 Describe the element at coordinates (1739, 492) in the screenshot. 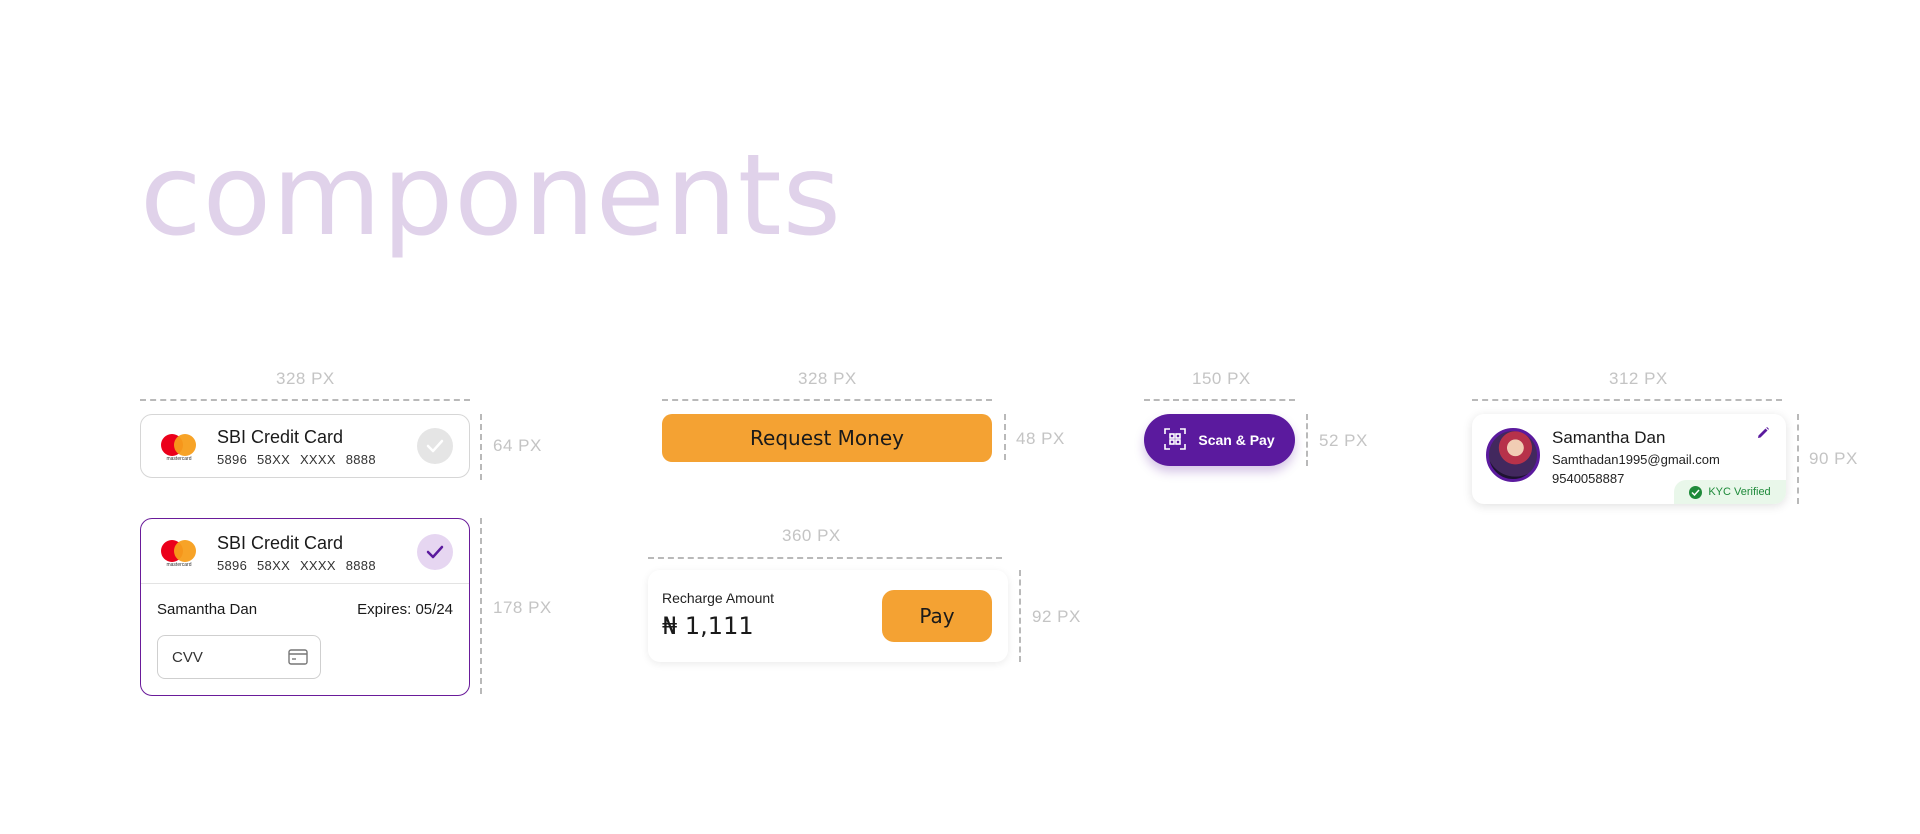

I see `kyc-label: KYC Verified` at that location.